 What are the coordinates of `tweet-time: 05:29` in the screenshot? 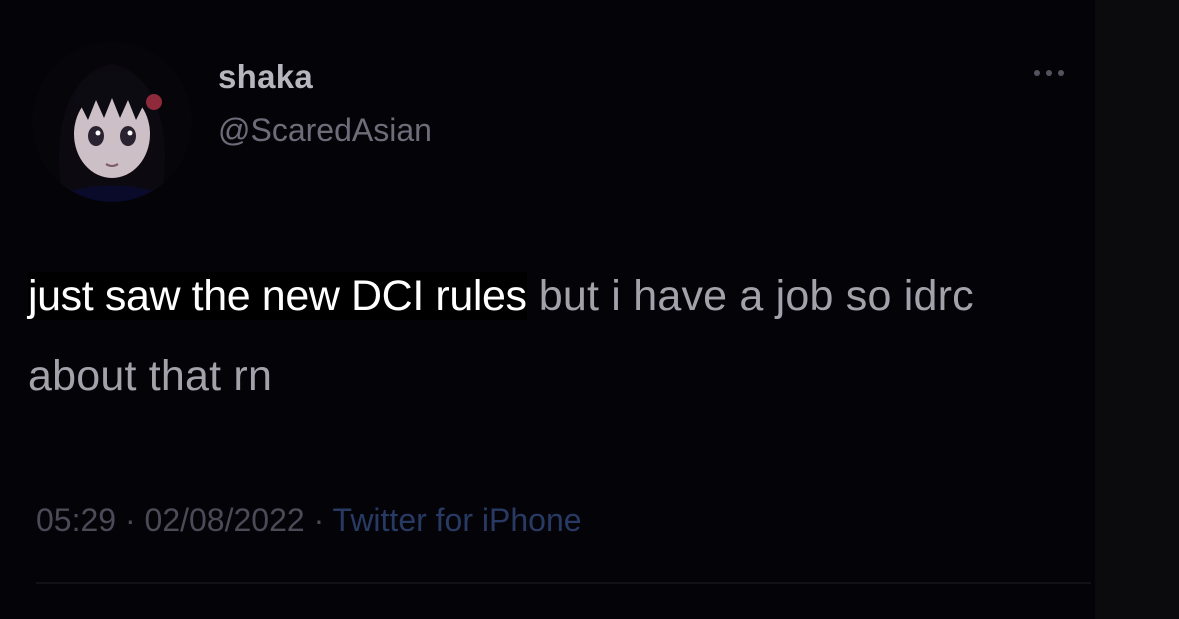 It's located at (76, 520).